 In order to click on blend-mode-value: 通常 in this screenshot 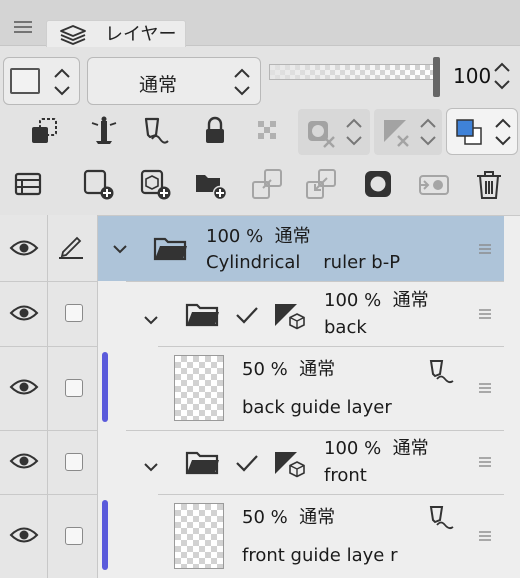, I will do `click(157, 85)`.